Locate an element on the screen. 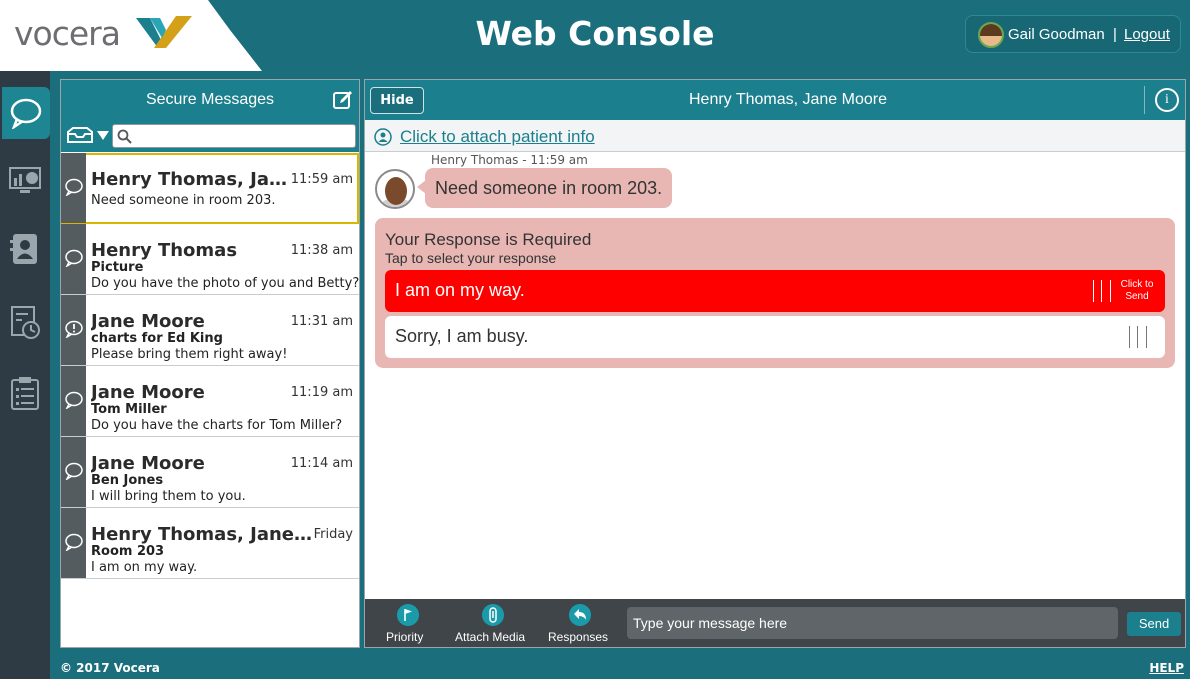  priority-label: Priority is located at coordinates (405, 637).